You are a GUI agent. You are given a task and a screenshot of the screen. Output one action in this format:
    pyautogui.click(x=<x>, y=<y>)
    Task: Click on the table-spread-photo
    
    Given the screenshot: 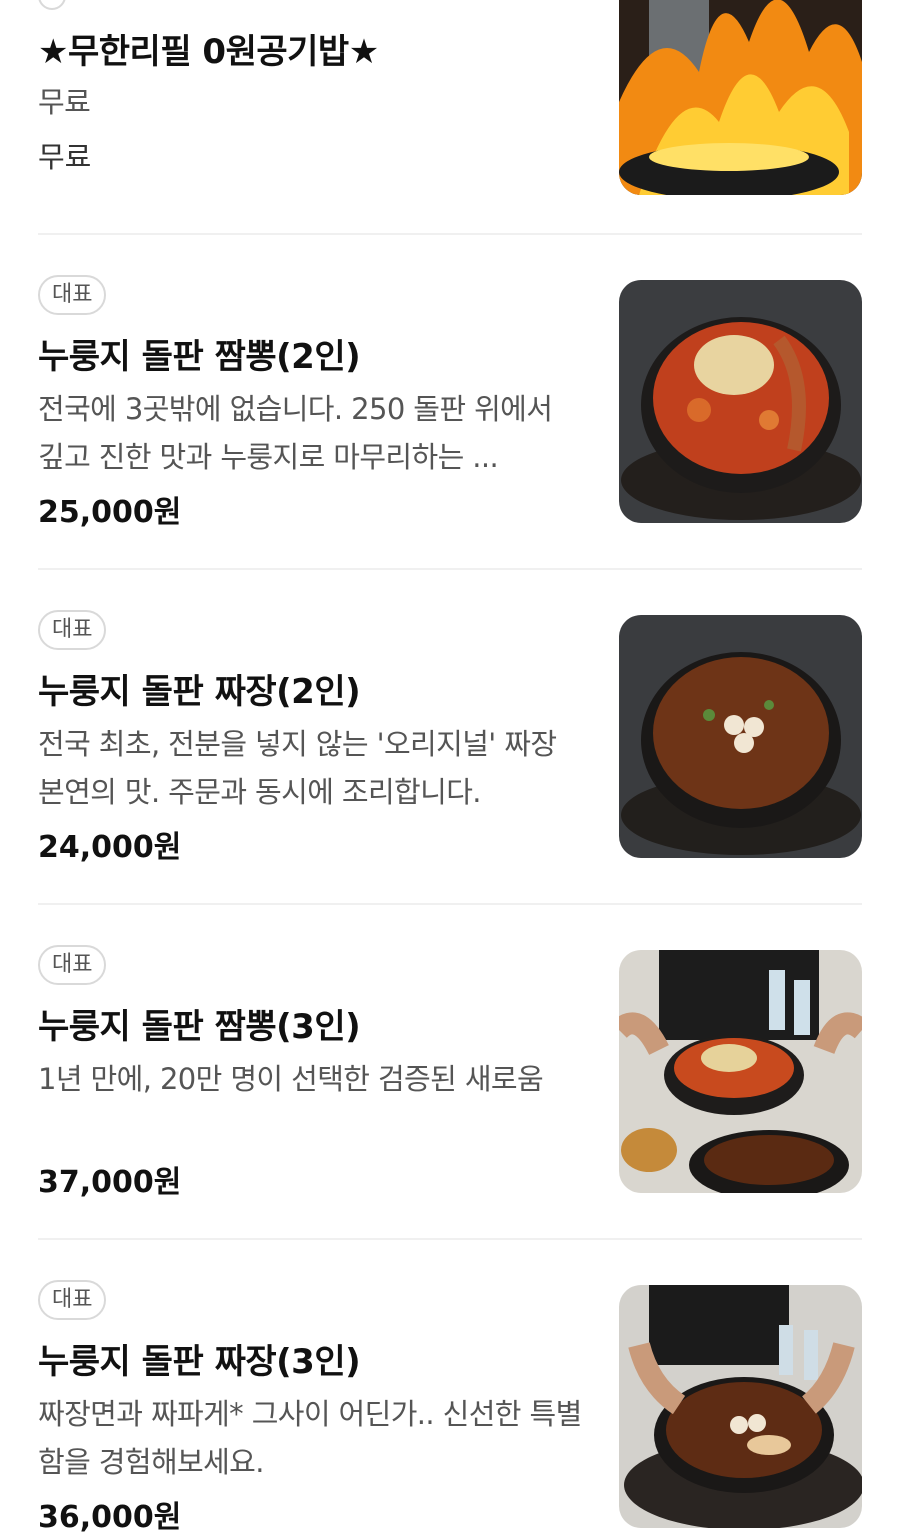 What is the action you would take?
    pyautogui.click(x=740, y=1071)
    